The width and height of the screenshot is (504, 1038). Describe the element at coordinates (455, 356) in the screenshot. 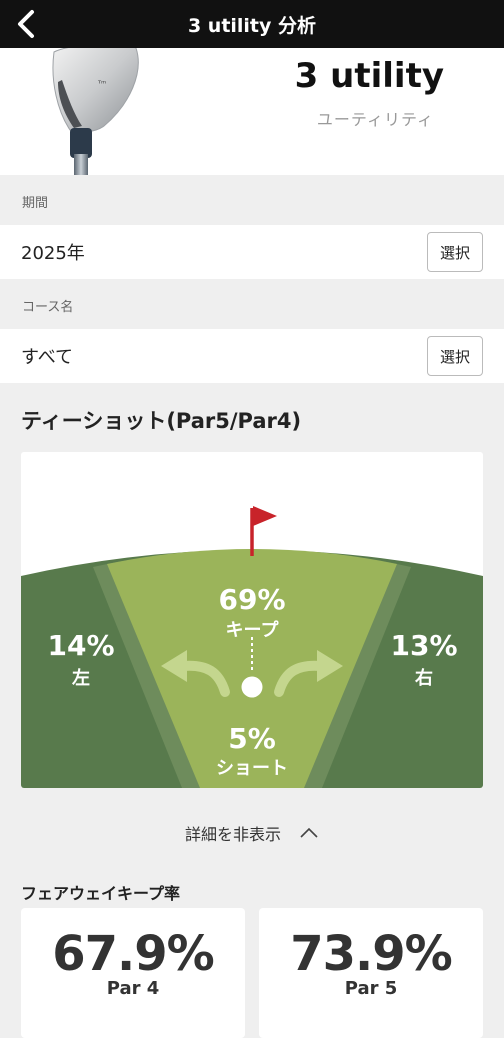

I see `course-select-button: 選択` at that location.